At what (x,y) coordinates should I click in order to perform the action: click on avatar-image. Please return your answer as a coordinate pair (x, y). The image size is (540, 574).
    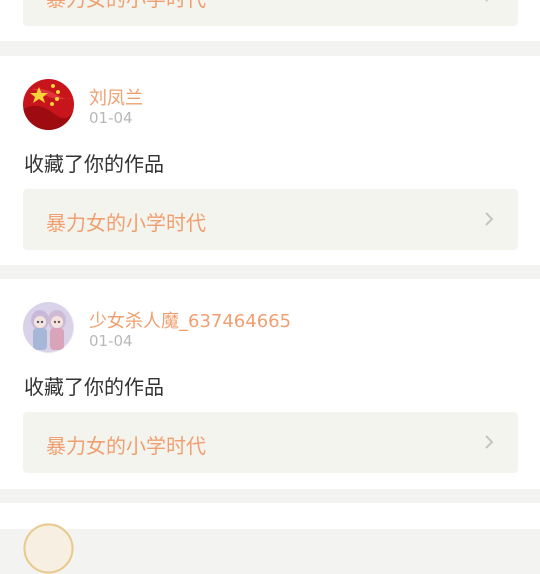
    Looking at the image, I should click on (48, 548).